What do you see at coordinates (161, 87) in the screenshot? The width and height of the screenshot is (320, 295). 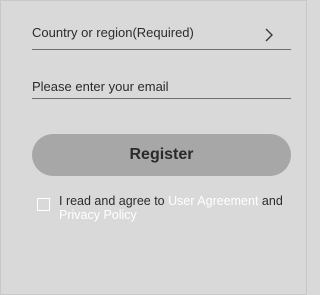 I see `email-input` at bounding box center [161, 87].